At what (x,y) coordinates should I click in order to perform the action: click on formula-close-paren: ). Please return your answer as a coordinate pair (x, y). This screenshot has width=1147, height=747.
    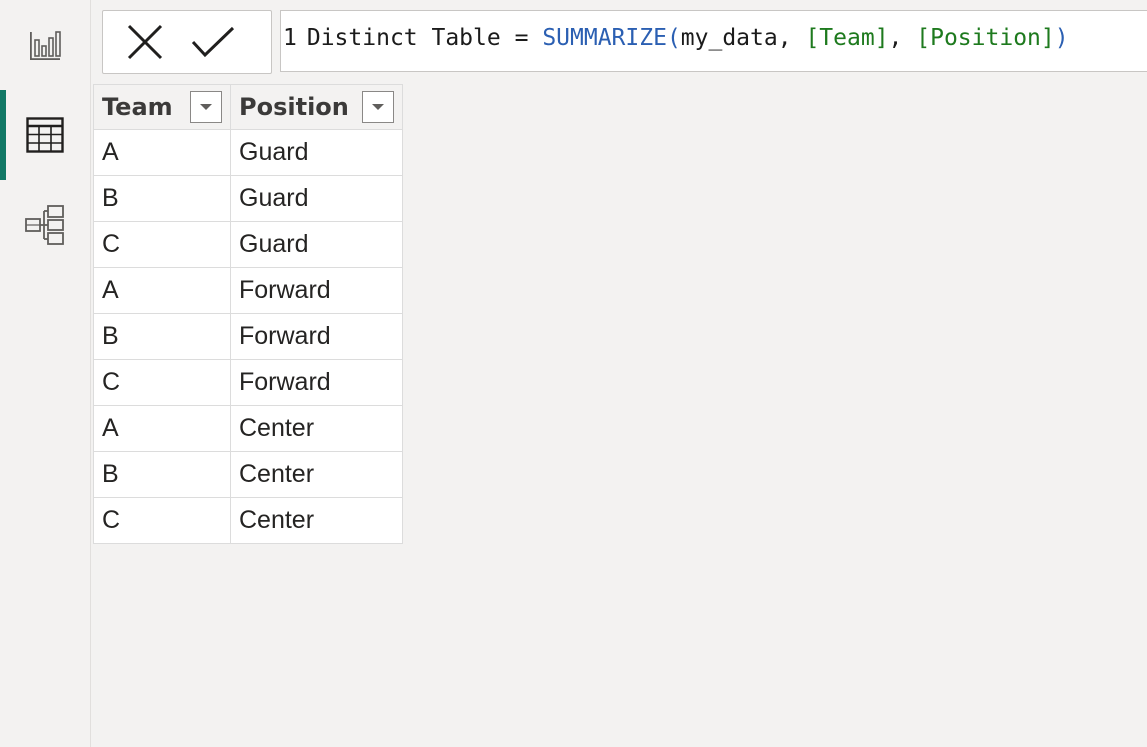
    Looking at the image, I should click on (1061, 38).